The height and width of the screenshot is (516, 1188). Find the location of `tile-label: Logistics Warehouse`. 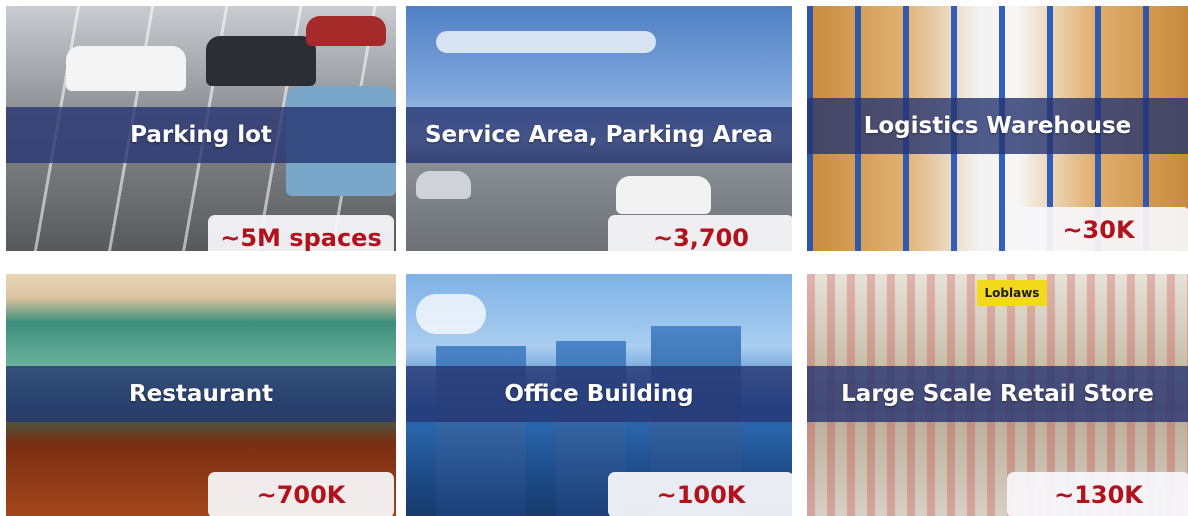

tile-label: Logistics Warehouse is located at coordinates (997, 126).